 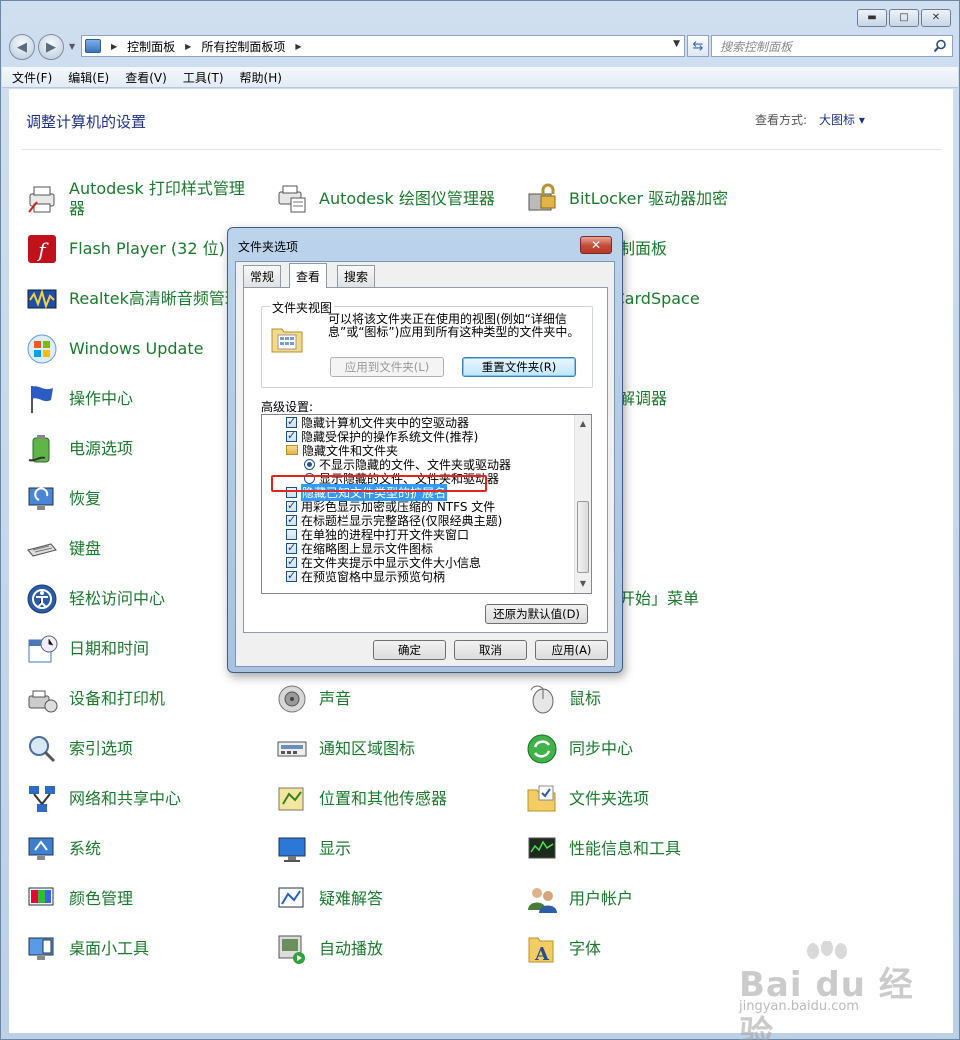 What do you see at coordinates (385, 199) in the screenshot?
I see `cp-item-autodesk-plotter: Autodesk 绘图仪管理器` at bounding box center [385, 199].